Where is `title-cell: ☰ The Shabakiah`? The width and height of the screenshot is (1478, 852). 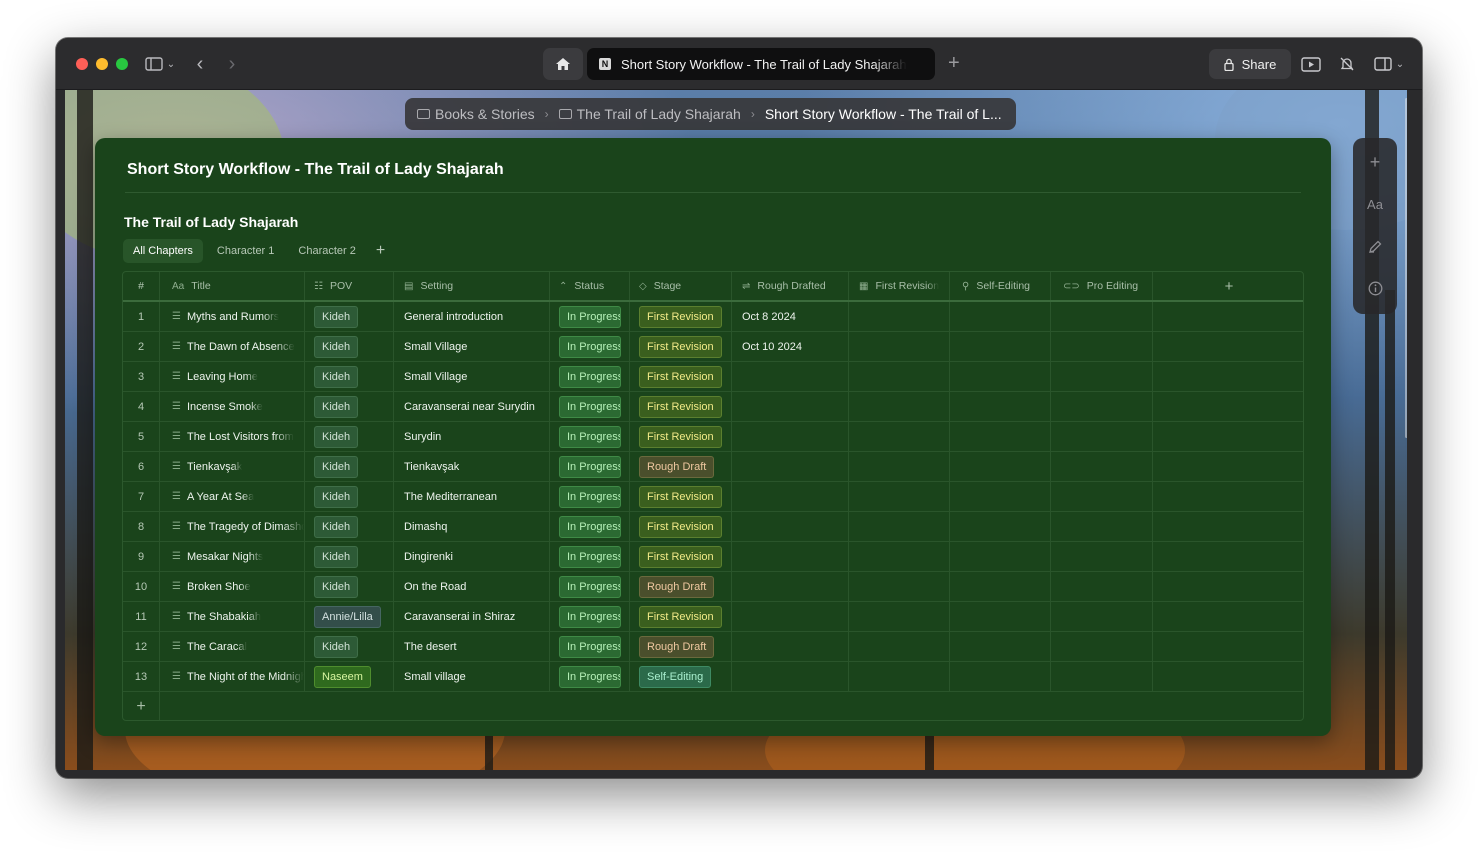 title-cell: ☰ The Shabakiah is located at coordinates (232, 616).